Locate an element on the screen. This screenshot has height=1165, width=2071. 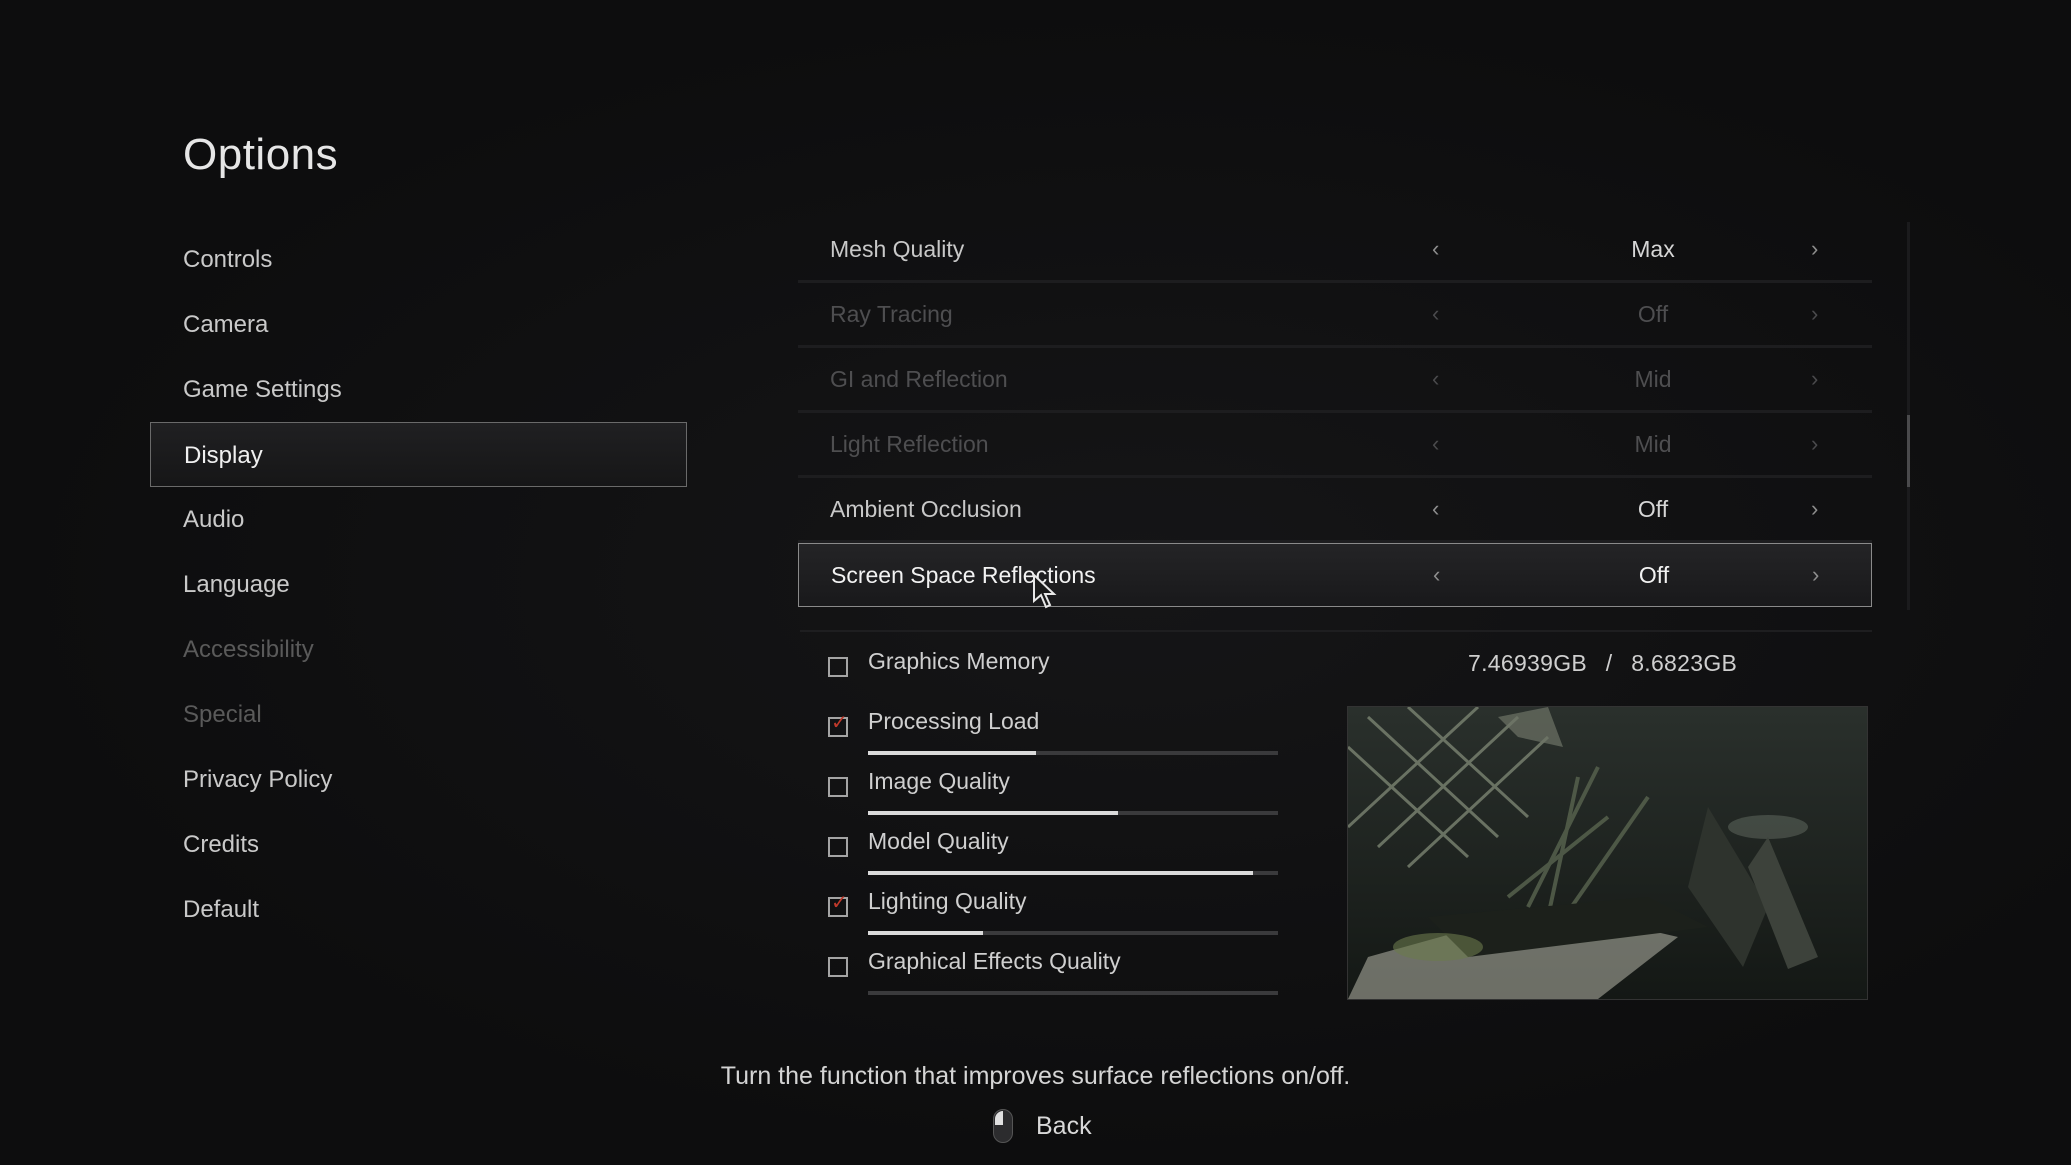
graphics-memory-row: Graphics Memory is located at coordinates (1063, 670).